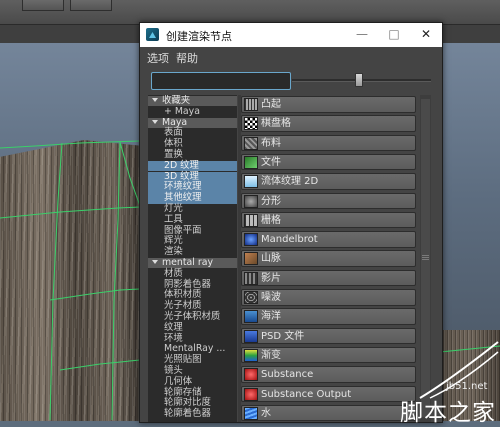  I want to click on node-button: 噪波, so click(328, 297).